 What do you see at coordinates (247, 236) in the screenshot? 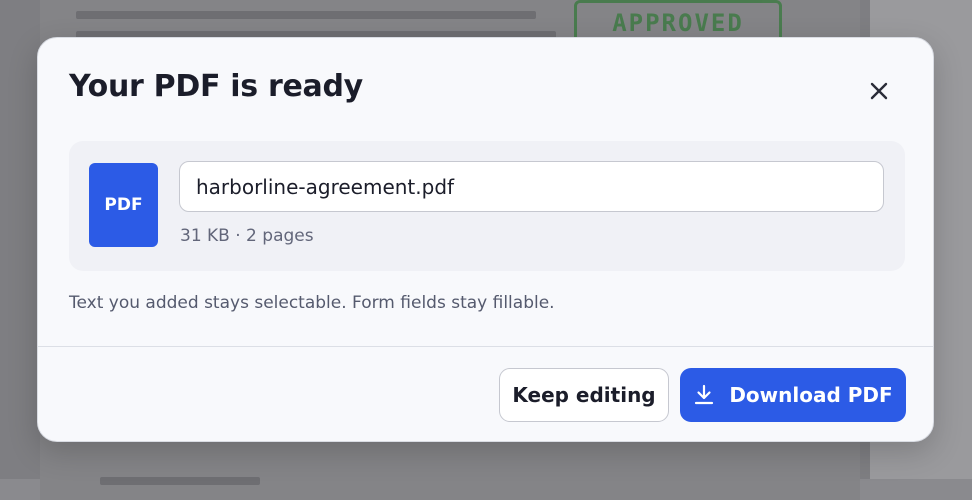
I see `file-meta: 31 KB · 2 pages` at bounding box center [247, 236].